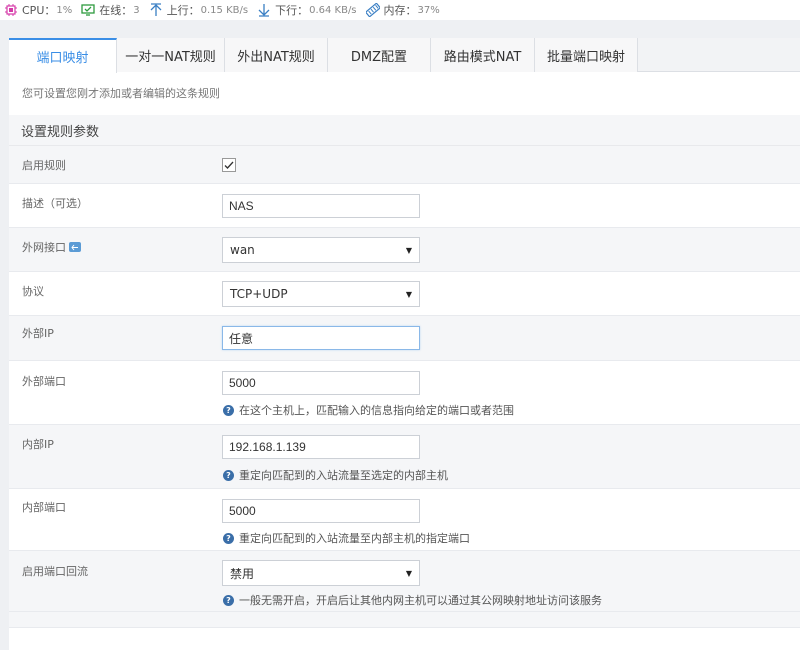 Image resolution: width=800 pixels, height=650 pixels. What do you see at coordinates (44, 507) in the screenshot?
I see `internal-port-label: 内部端口` at bounding box center [44, 507].